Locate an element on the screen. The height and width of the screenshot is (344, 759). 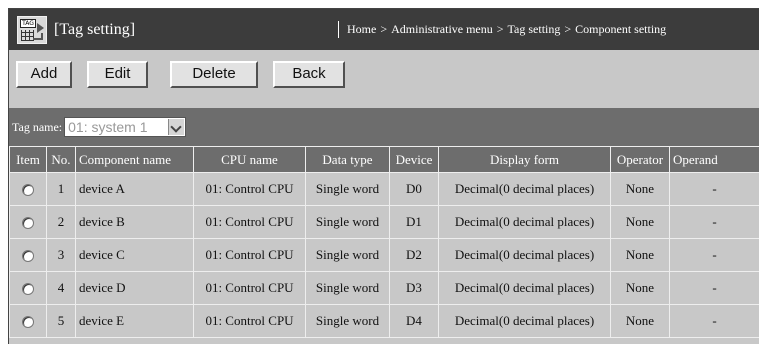
chevron-down-icon is located at coordinates (175, 126).